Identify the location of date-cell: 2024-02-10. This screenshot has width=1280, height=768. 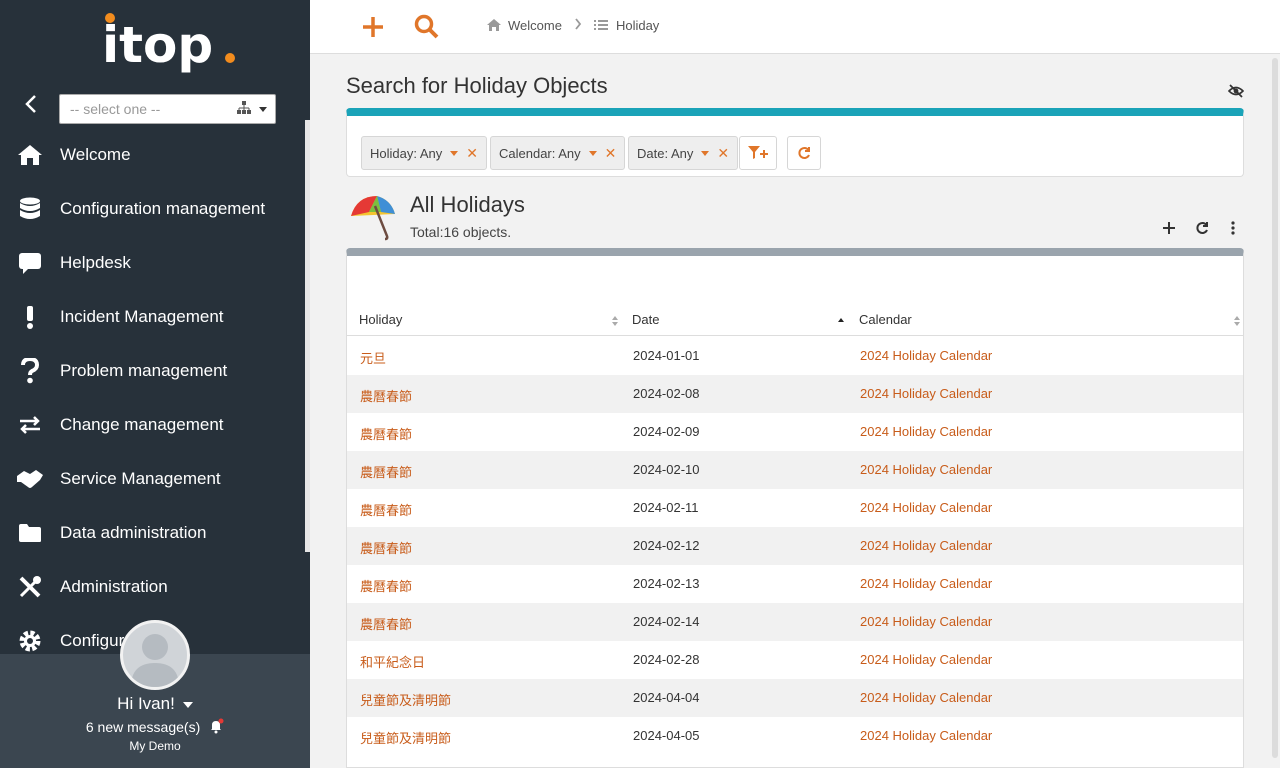
(666, 469).